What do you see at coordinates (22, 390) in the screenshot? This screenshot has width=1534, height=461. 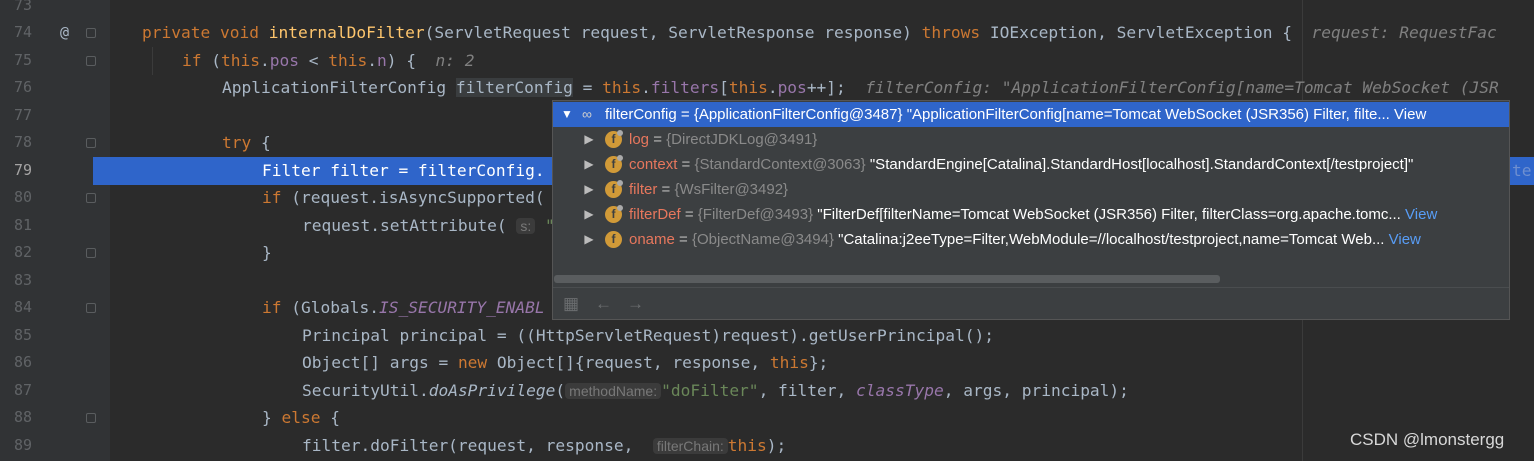 I see `line-number: 87` at bounding box center [22, 390].